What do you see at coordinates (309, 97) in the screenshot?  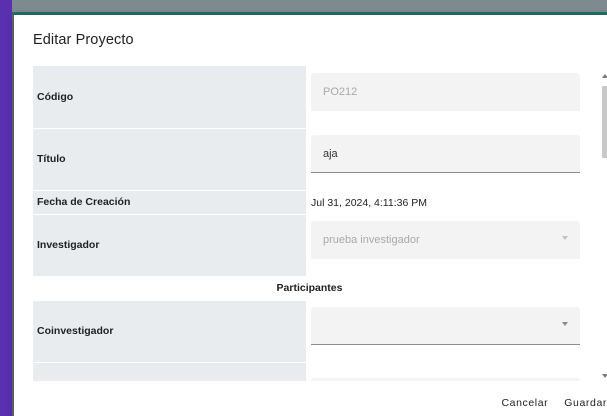 I see `form-row-codigo: Código PO212` at bounding box center [309, 97].